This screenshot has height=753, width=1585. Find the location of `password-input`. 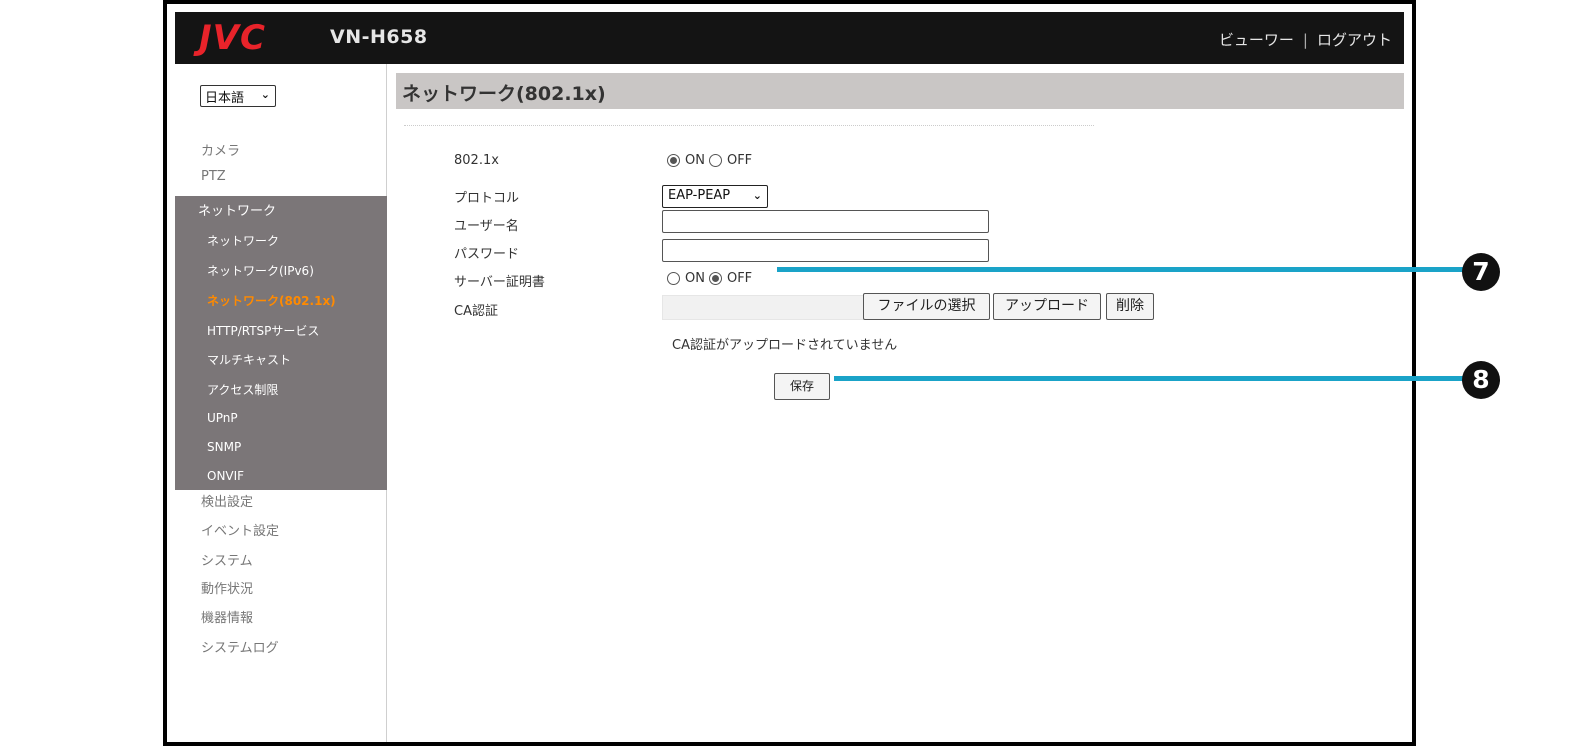

password-input is located at coordinates (825, 250).